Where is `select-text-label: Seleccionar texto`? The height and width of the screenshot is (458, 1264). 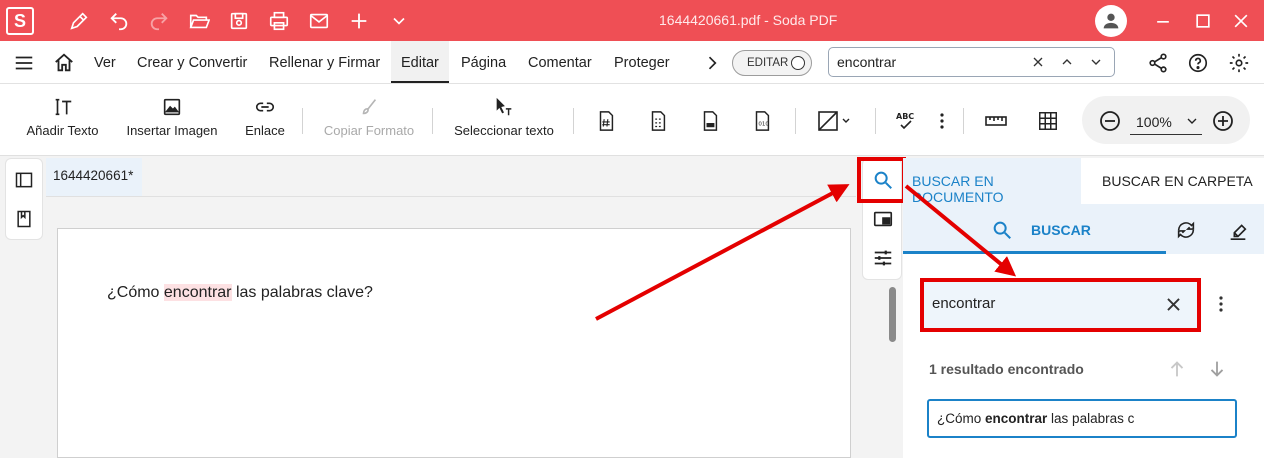 select-text-label: Seleccionar texto is located at coordinates (504, 130).